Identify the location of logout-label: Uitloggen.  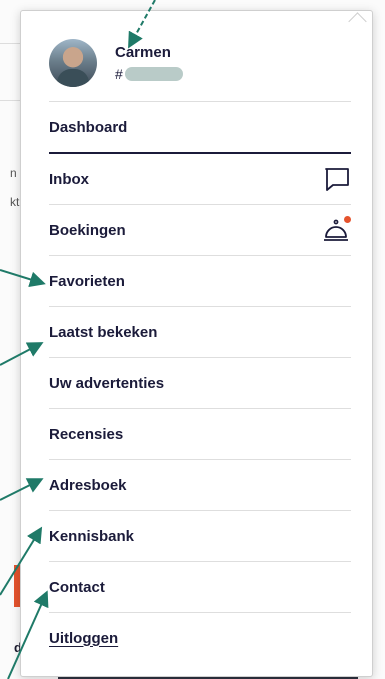
(84, 638).